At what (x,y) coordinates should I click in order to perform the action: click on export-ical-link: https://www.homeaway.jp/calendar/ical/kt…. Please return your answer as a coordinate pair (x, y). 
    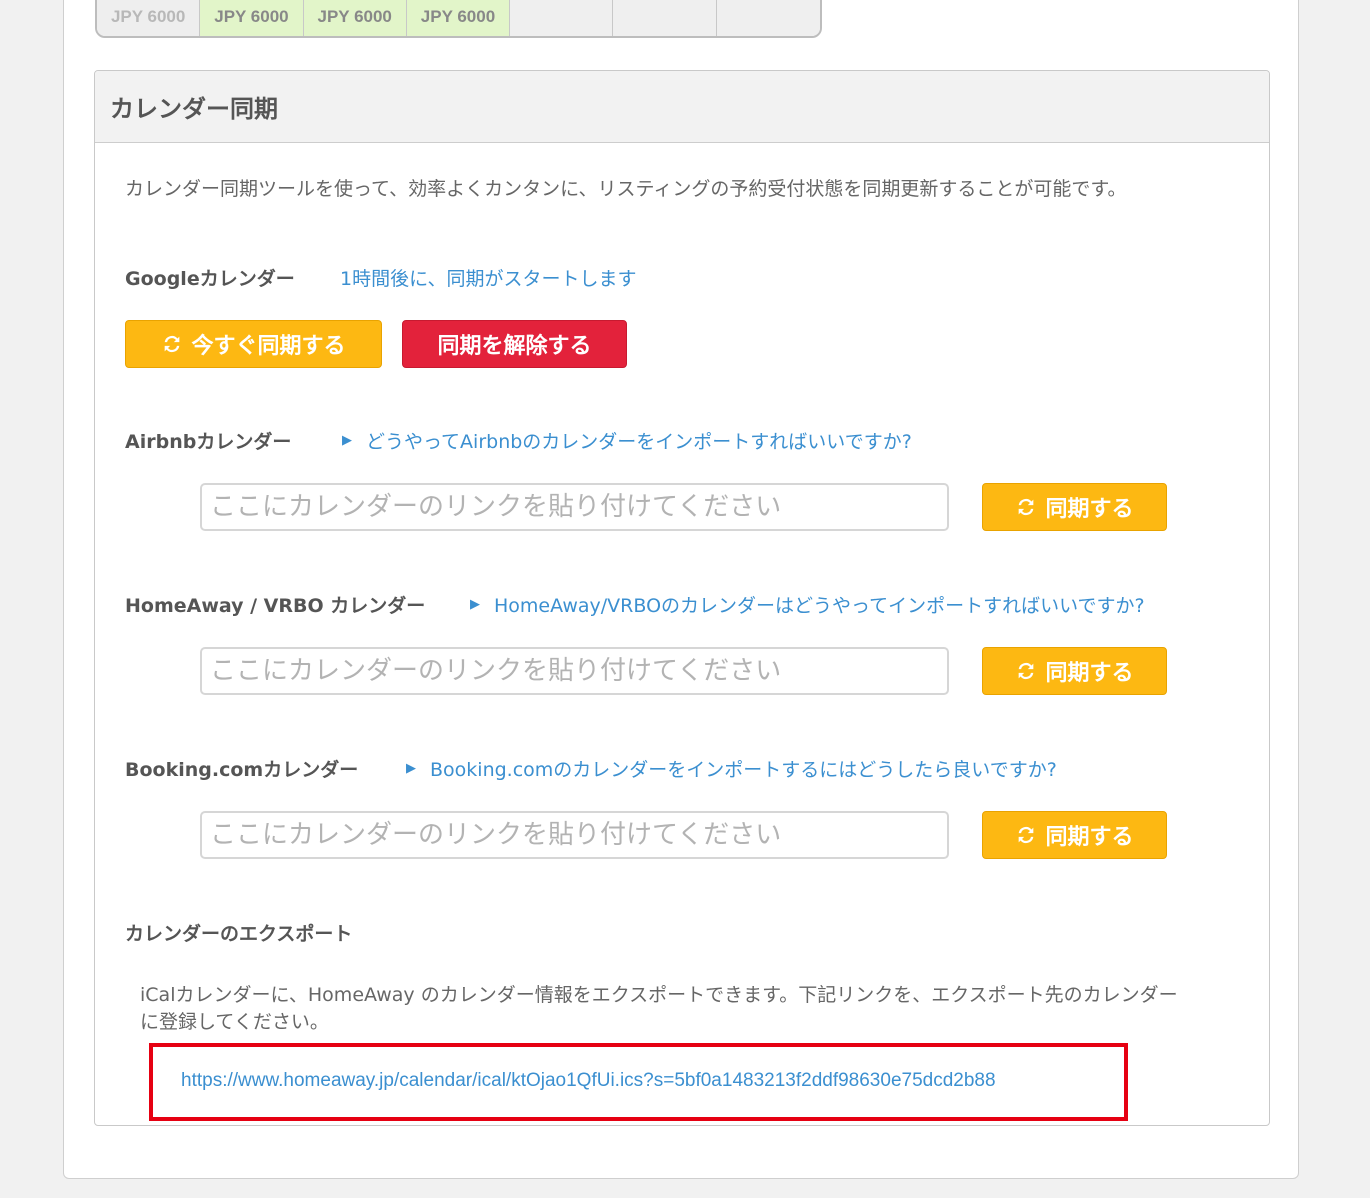
    Looking at the image, I should click on (588, 1081).